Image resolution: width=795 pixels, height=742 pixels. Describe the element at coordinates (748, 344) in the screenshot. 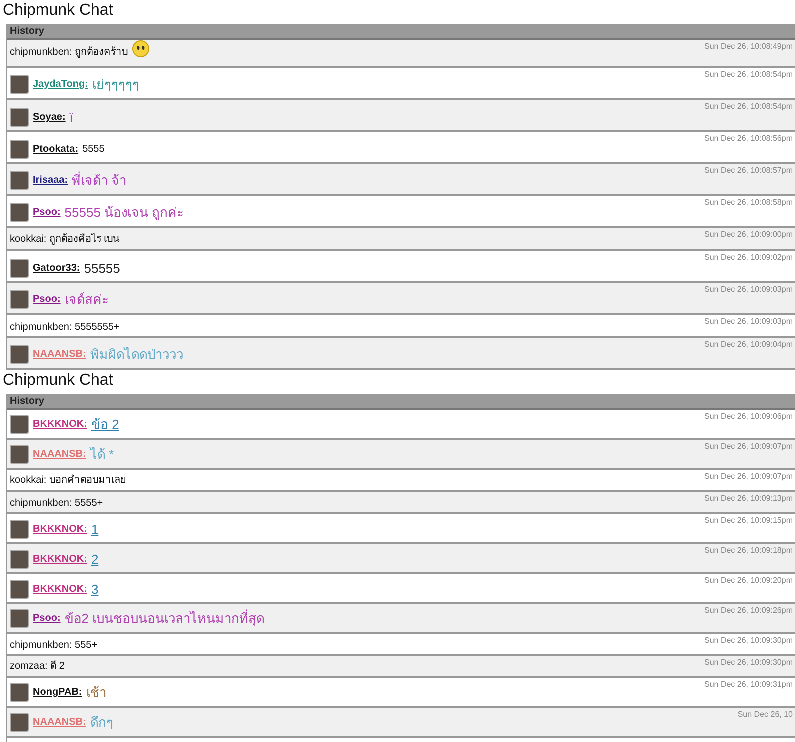

I see `timestamp: Sun Dec 26, 10:09:04pm` at that location.